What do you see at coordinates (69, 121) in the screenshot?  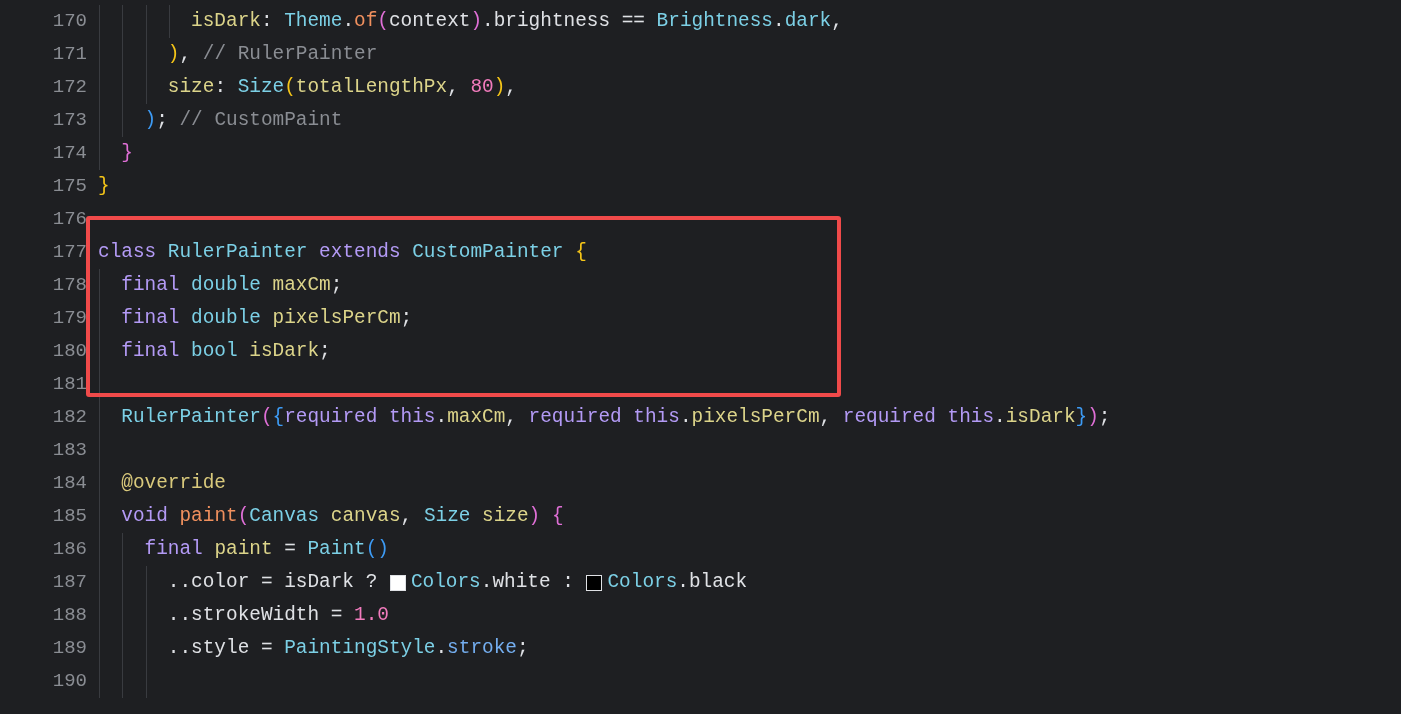 I see `line-number: 173` at bounding box center [69, 121].